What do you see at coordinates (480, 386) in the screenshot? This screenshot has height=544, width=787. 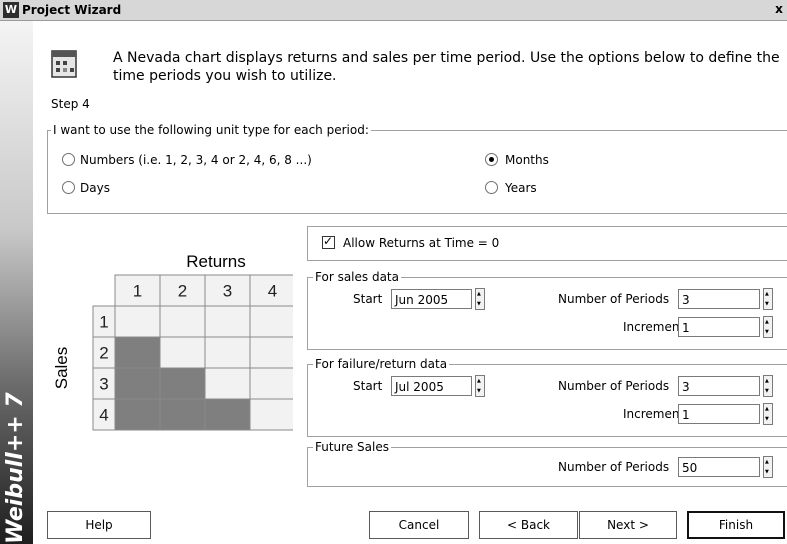 I see `failure-start-spinner` at bounding box center [480, 386].